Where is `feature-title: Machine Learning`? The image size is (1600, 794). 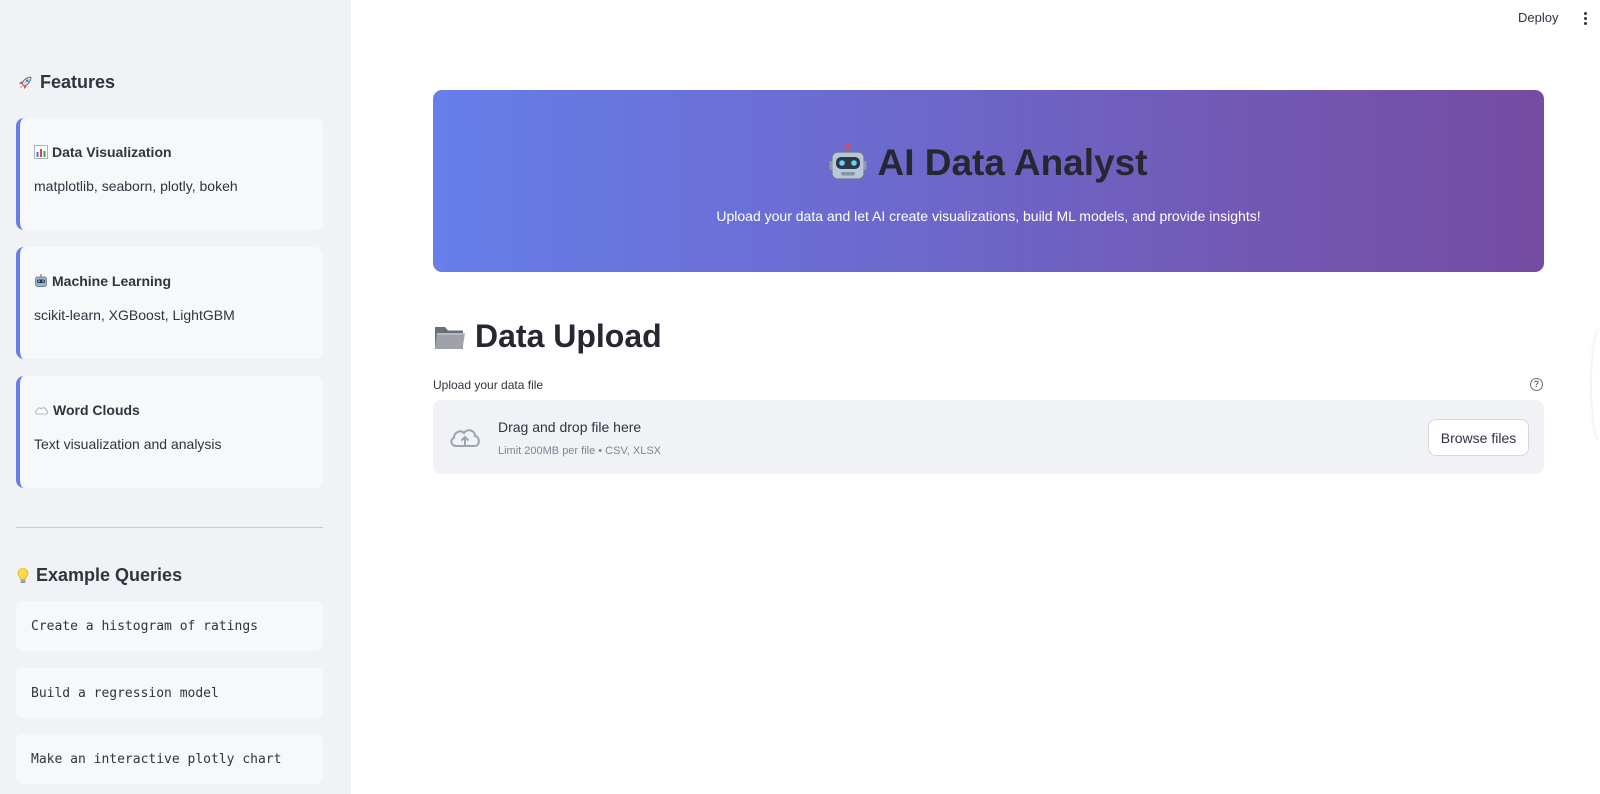
feature-title: Machine Learning is located at coordinates (178, 281).